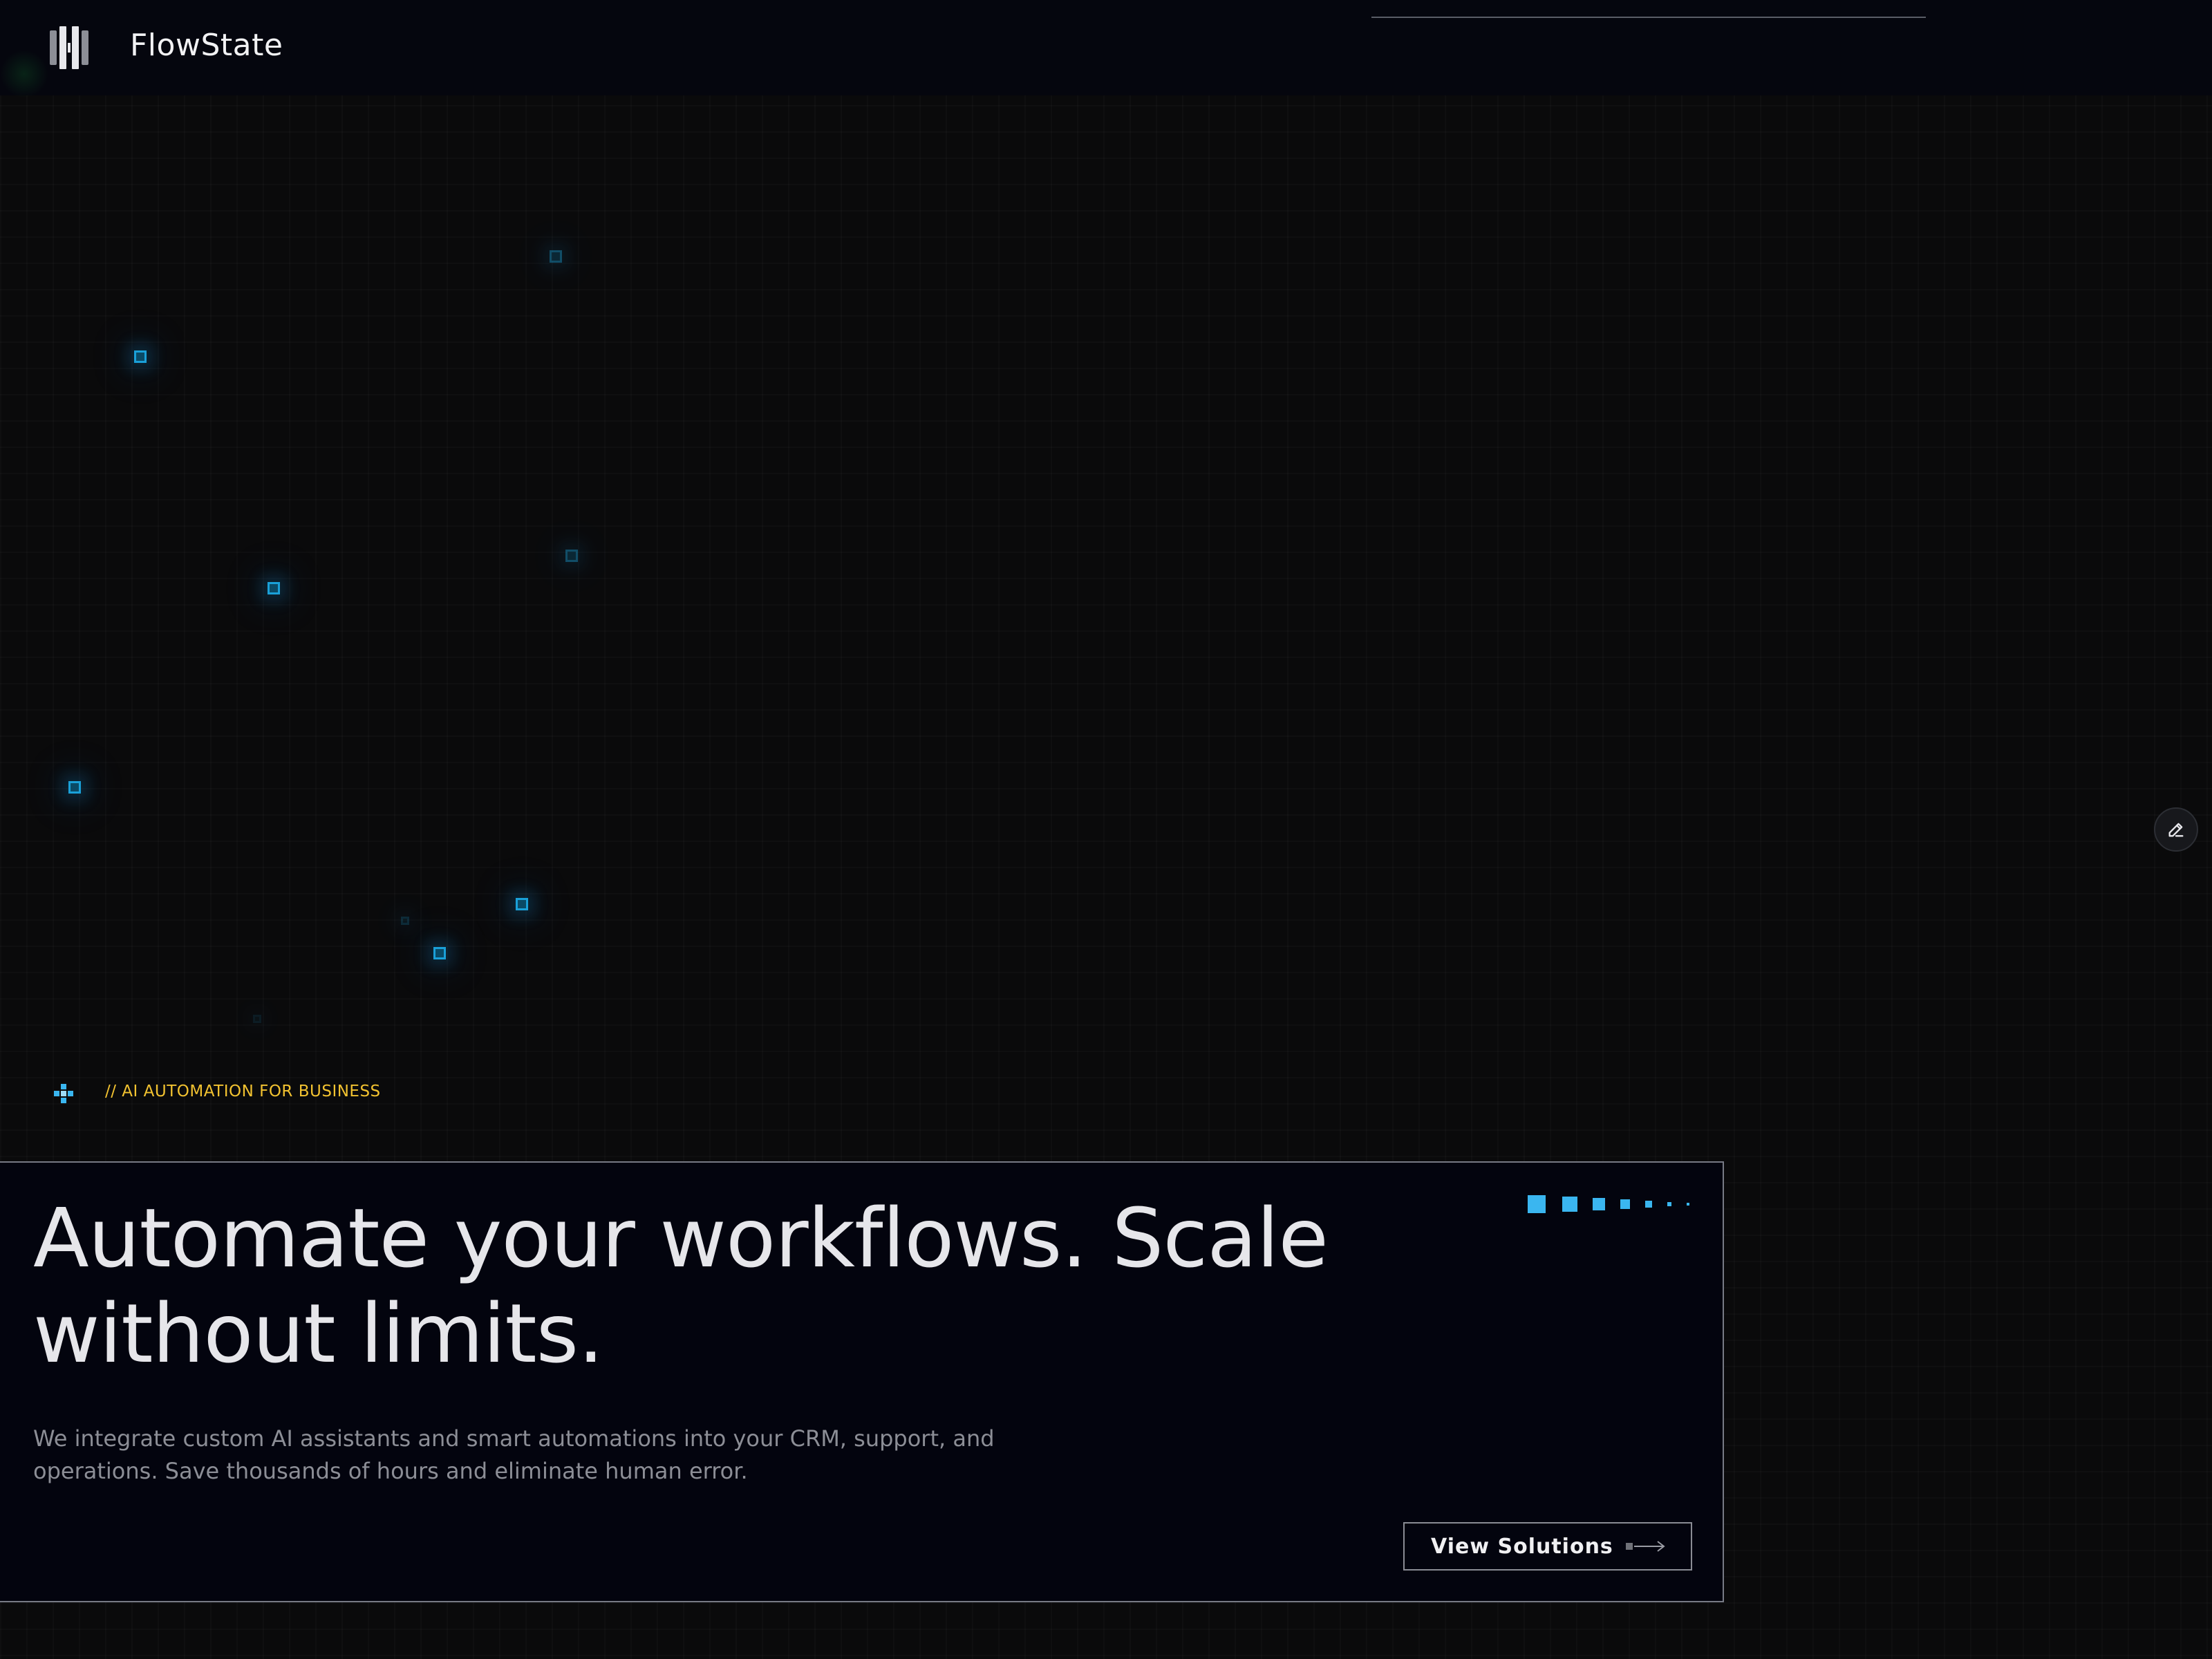 The image size is (2212, 1659). What do you see at coordinates (63, 1093) in the screenshot?
I see `pixel-cross-icon` at bounding box center [63, 1093].